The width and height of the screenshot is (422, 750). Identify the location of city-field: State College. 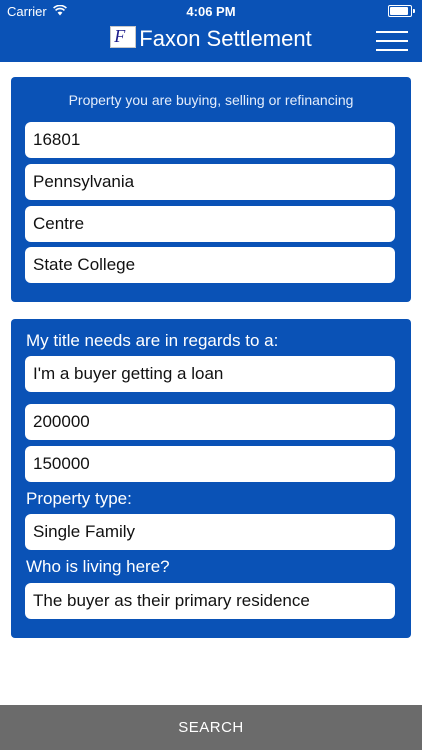
(210, 265).